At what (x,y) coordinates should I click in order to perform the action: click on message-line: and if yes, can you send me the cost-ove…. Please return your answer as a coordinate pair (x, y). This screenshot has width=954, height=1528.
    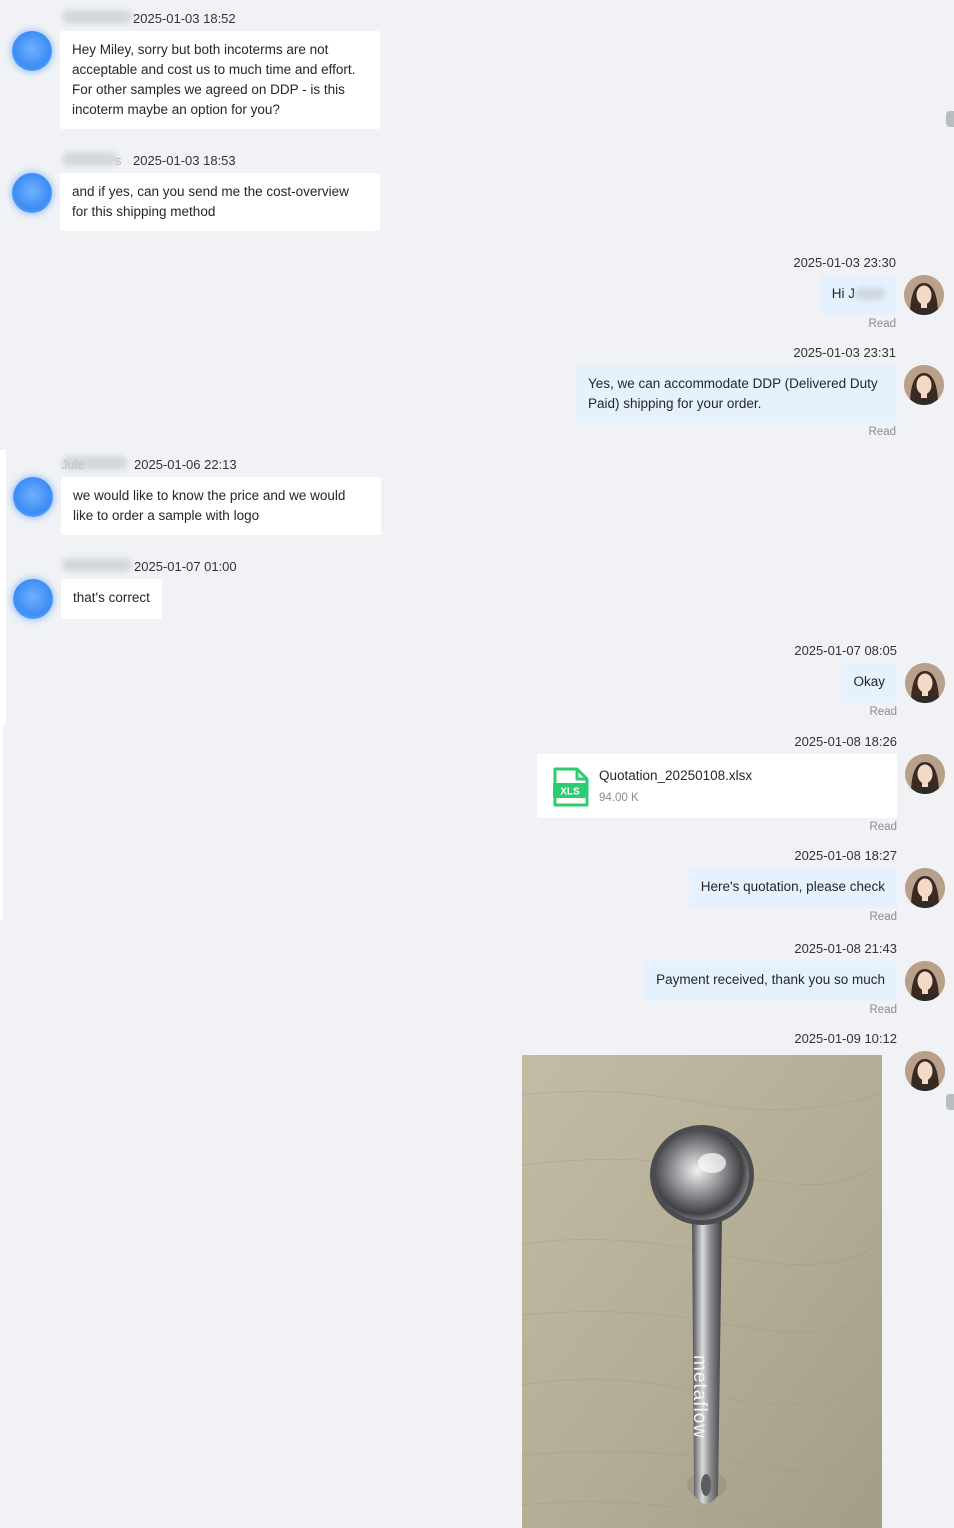
    Looking at the image, I should click on (210, 191).